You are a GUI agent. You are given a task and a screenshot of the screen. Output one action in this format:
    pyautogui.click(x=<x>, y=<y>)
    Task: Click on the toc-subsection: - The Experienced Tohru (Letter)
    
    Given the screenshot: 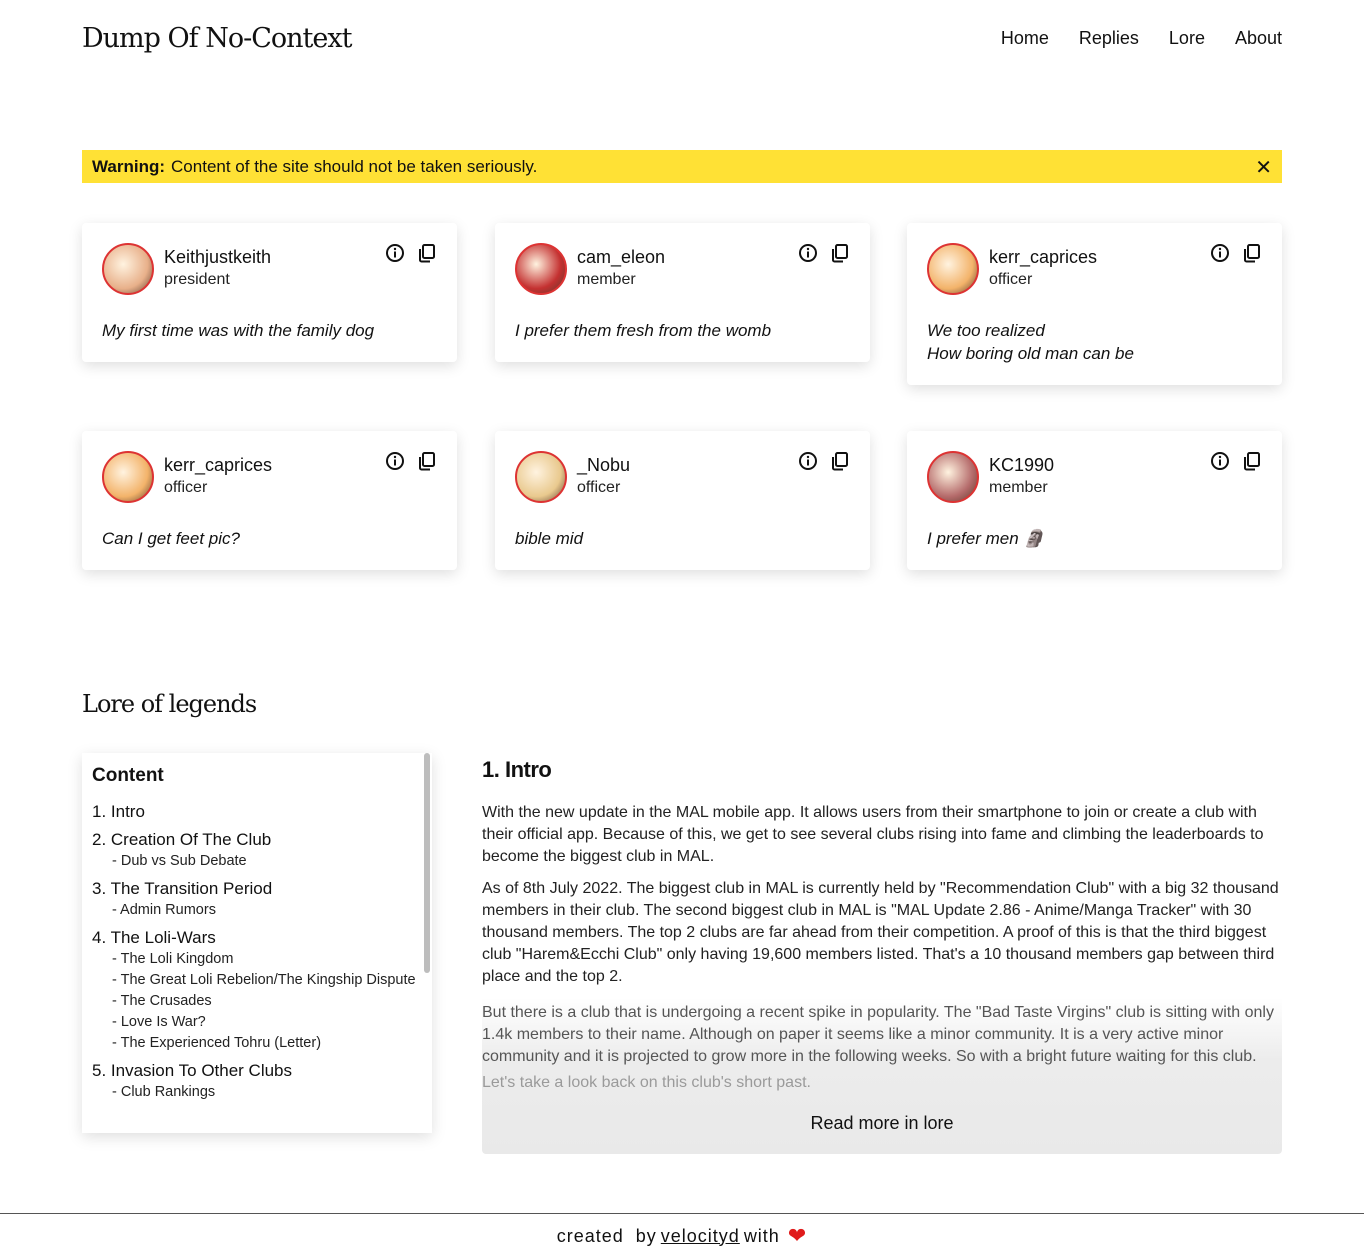 What is the action you would take?
    pyautogui.click(x=257, y=1043)
    